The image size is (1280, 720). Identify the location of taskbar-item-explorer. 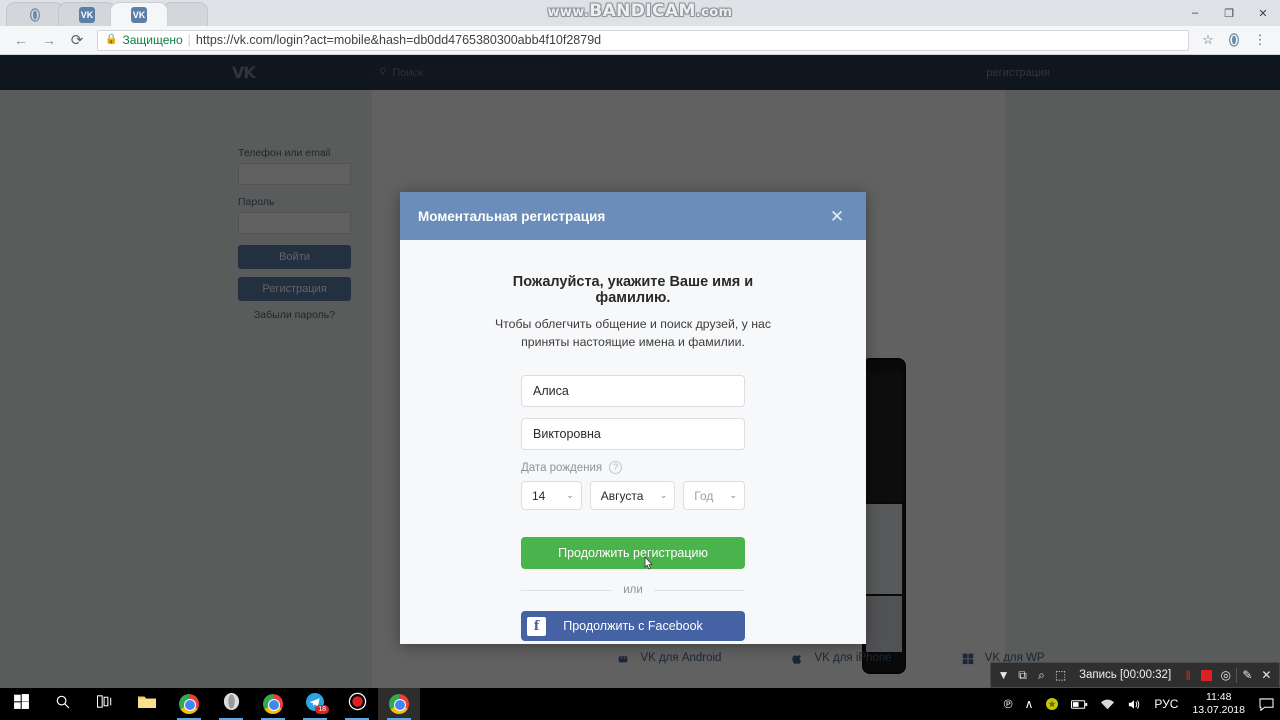
(147, 704).